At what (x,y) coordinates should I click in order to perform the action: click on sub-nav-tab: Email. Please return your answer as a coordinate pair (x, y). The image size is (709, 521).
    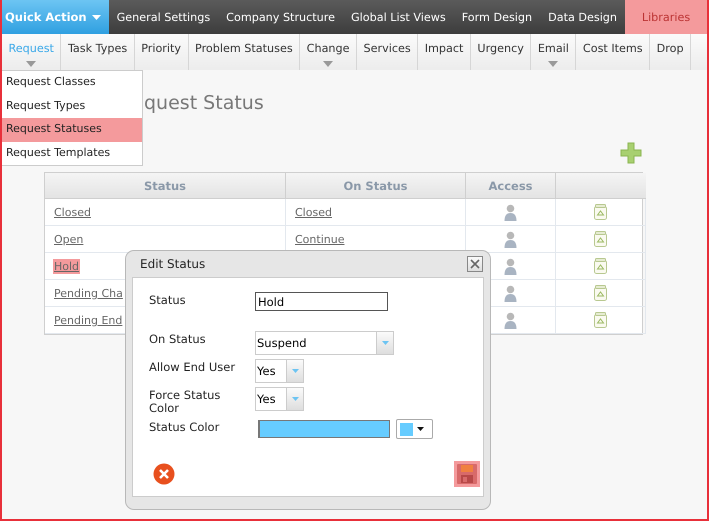
    Looking at the image, I should click on (553, 52).